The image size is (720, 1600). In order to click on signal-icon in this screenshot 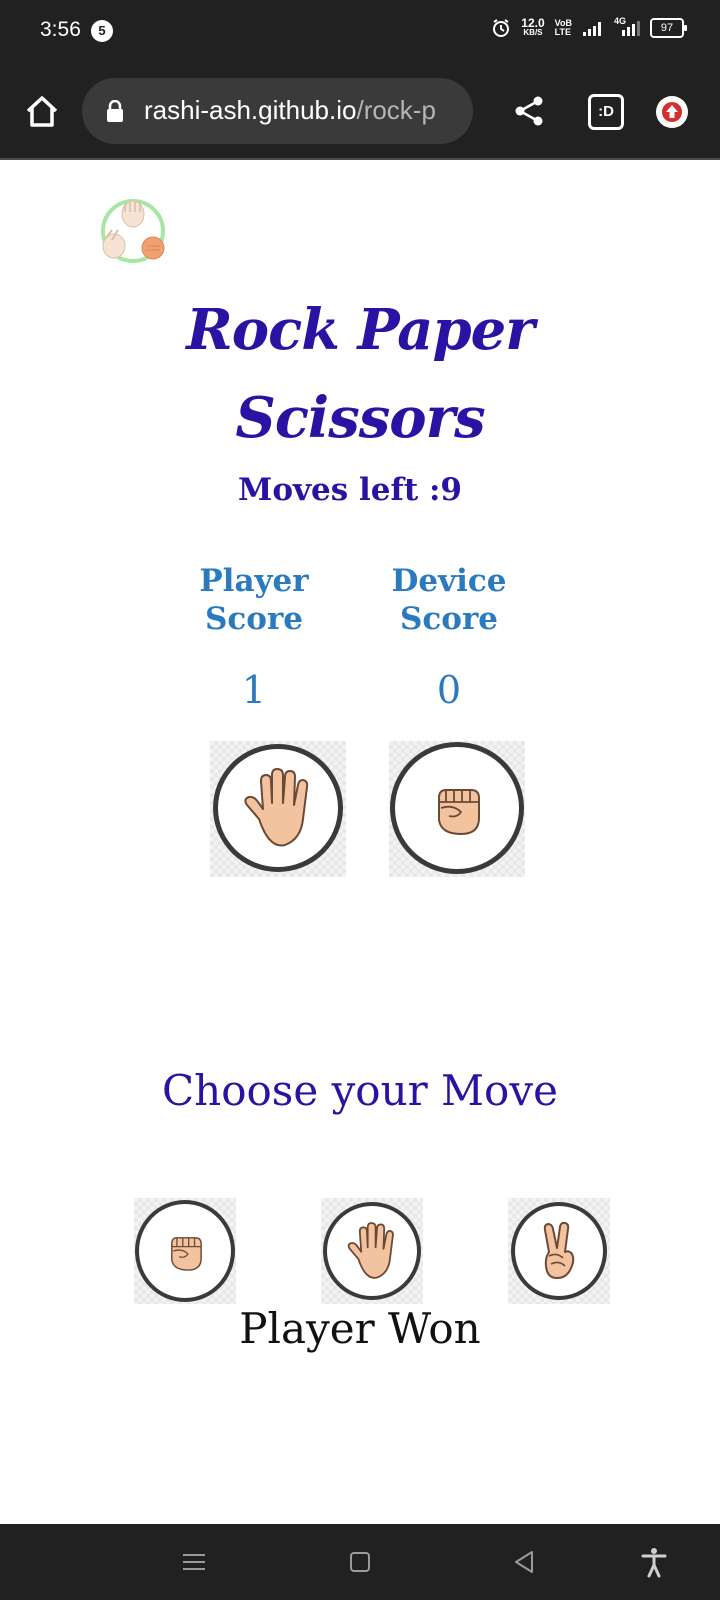, I will do `click(592, 29)`.